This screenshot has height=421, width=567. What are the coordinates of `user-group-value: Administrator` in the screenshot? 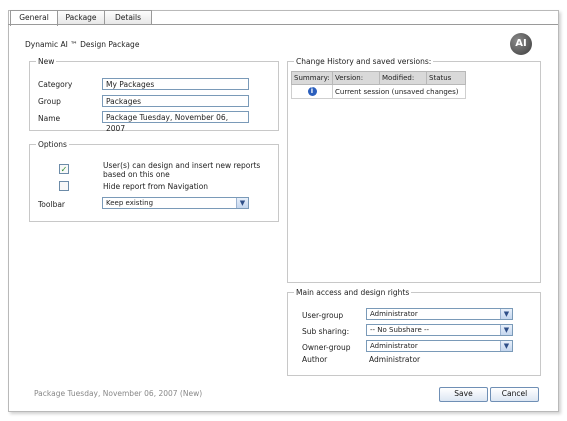 It's located at (394, 314).